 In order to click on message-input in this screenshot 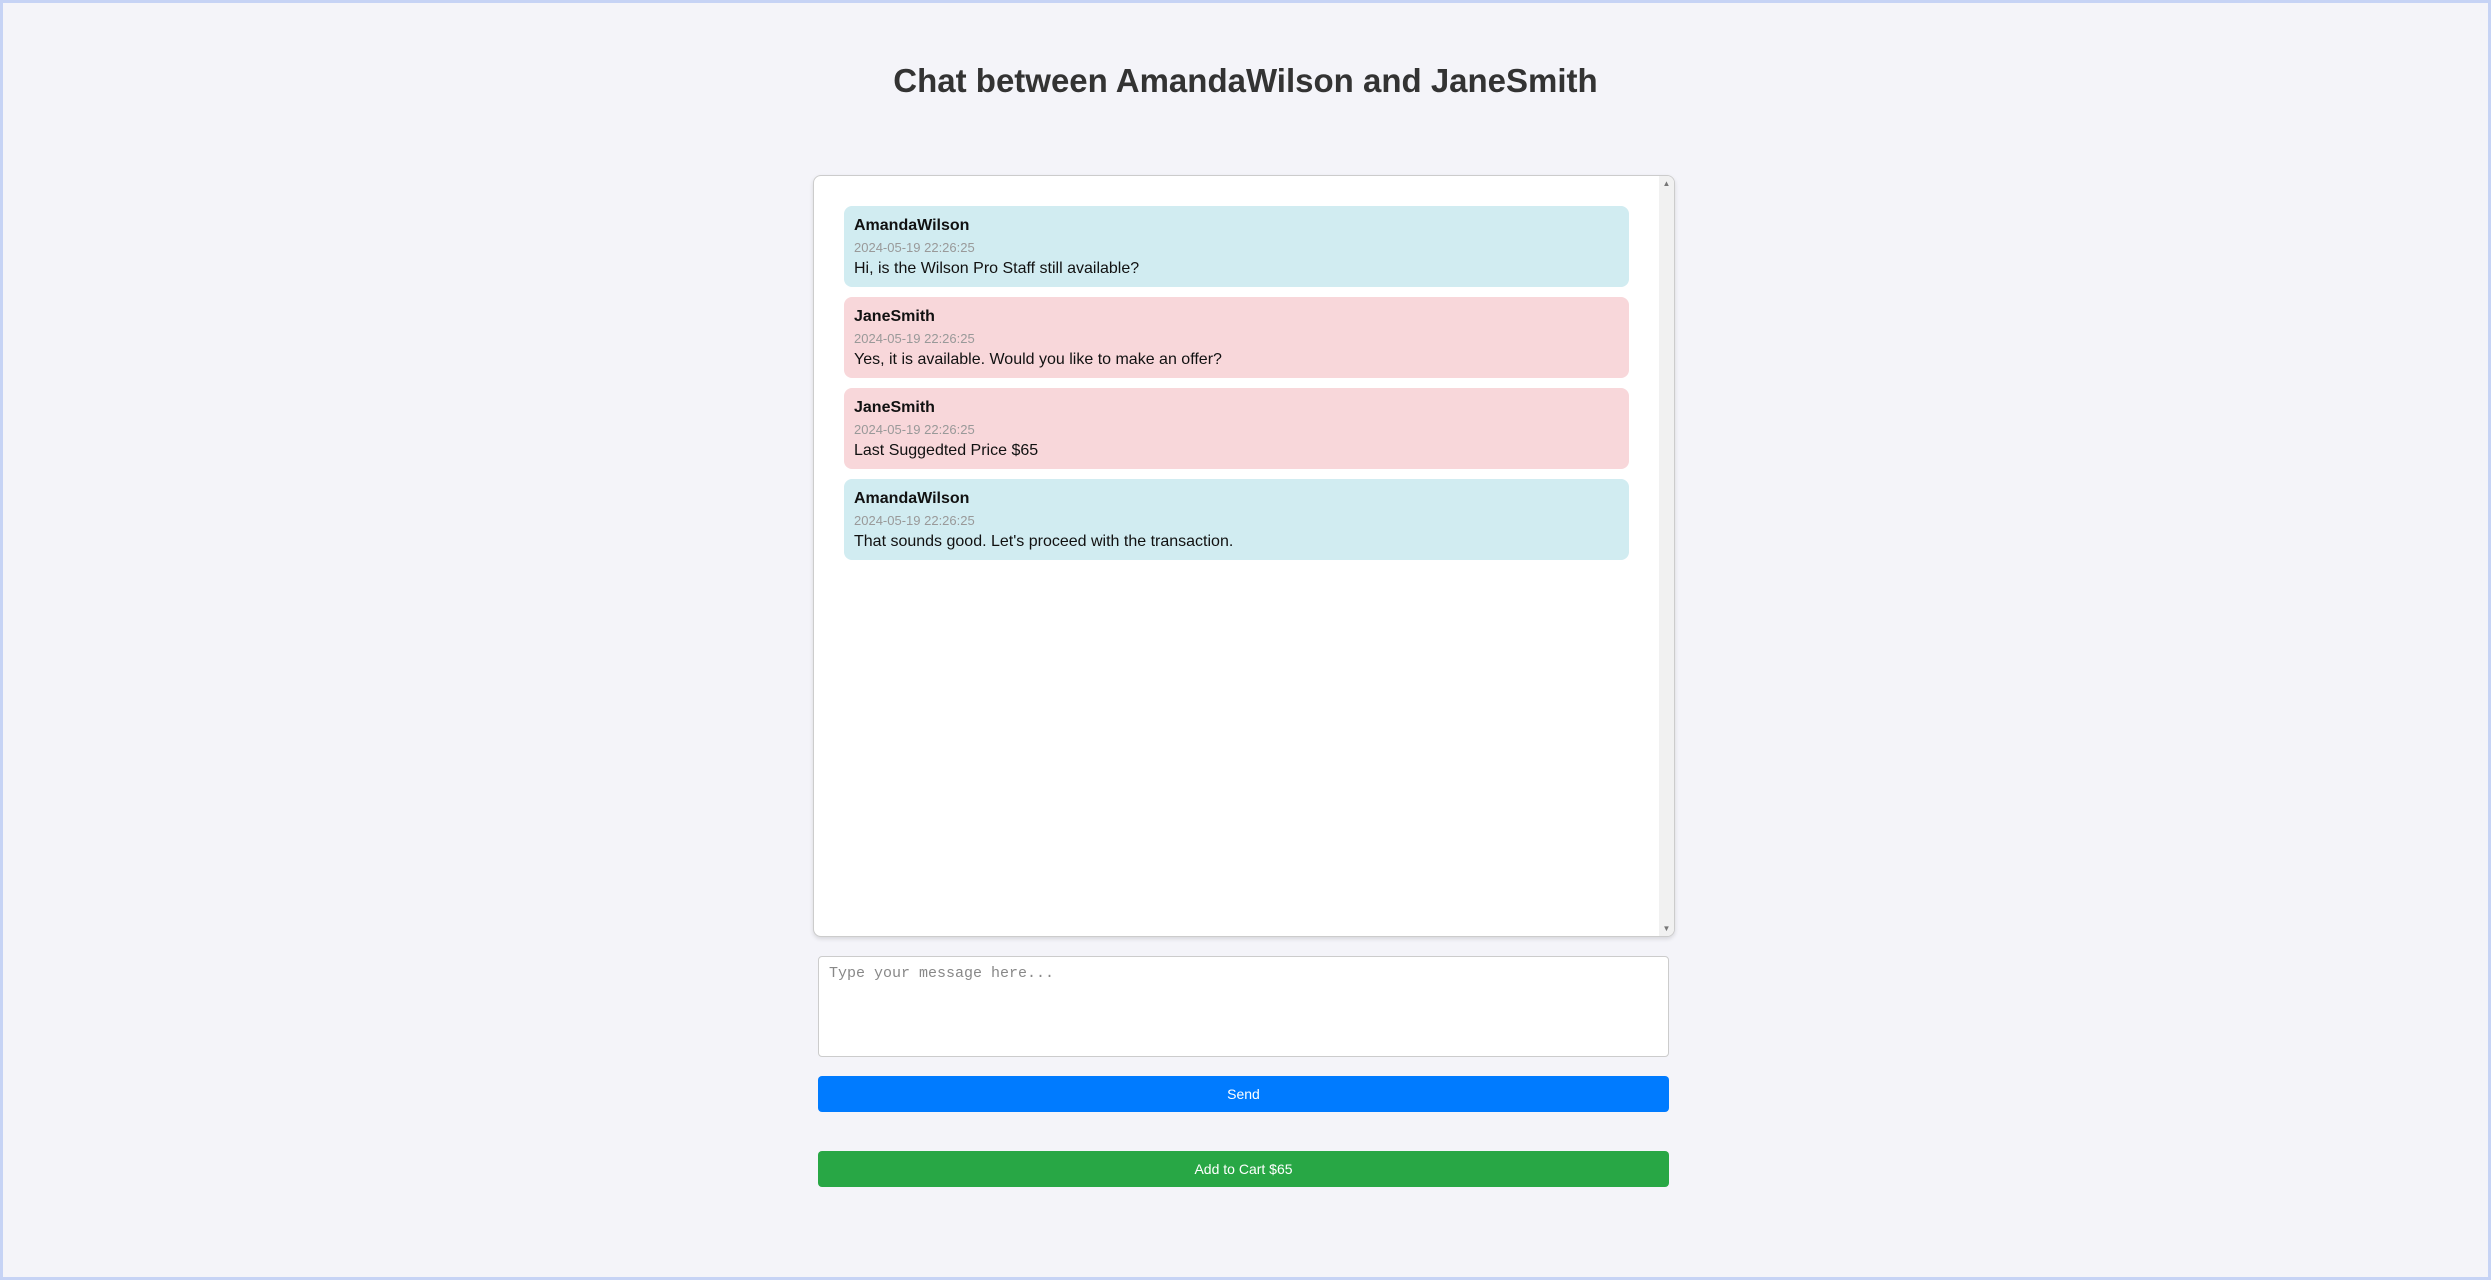, I will do `click(1243, 1006)`.